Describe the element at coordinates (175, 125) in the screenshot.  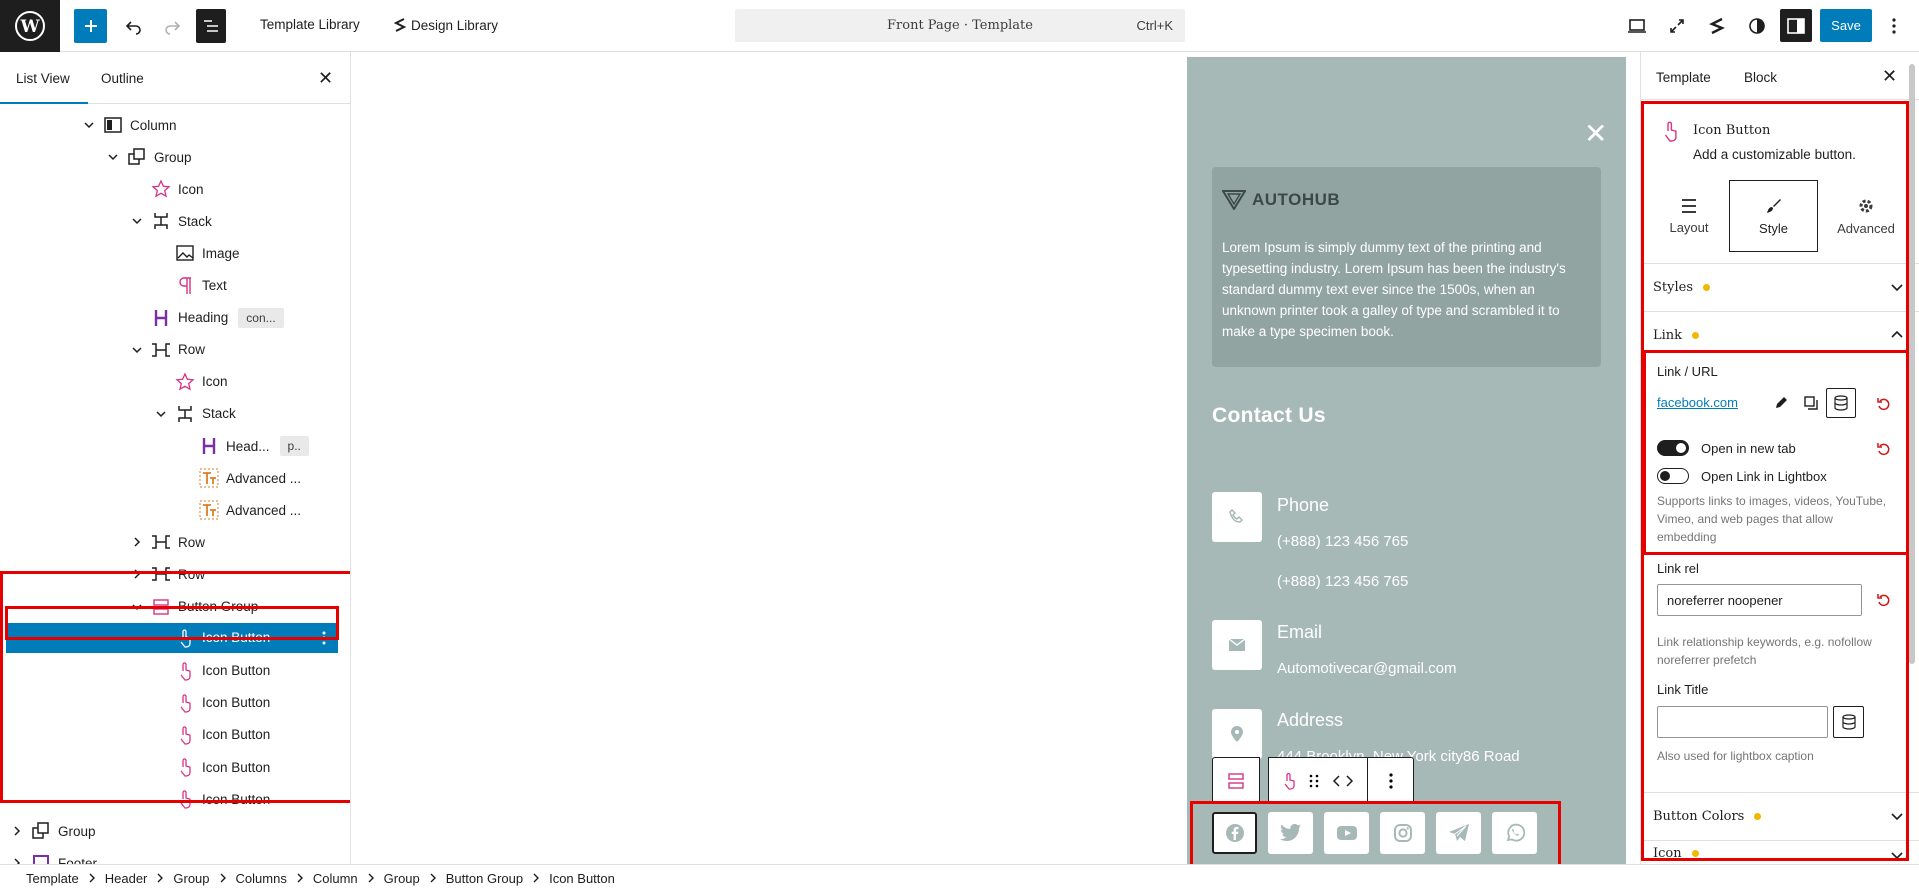
I see `list-view-item: Column` at that location.